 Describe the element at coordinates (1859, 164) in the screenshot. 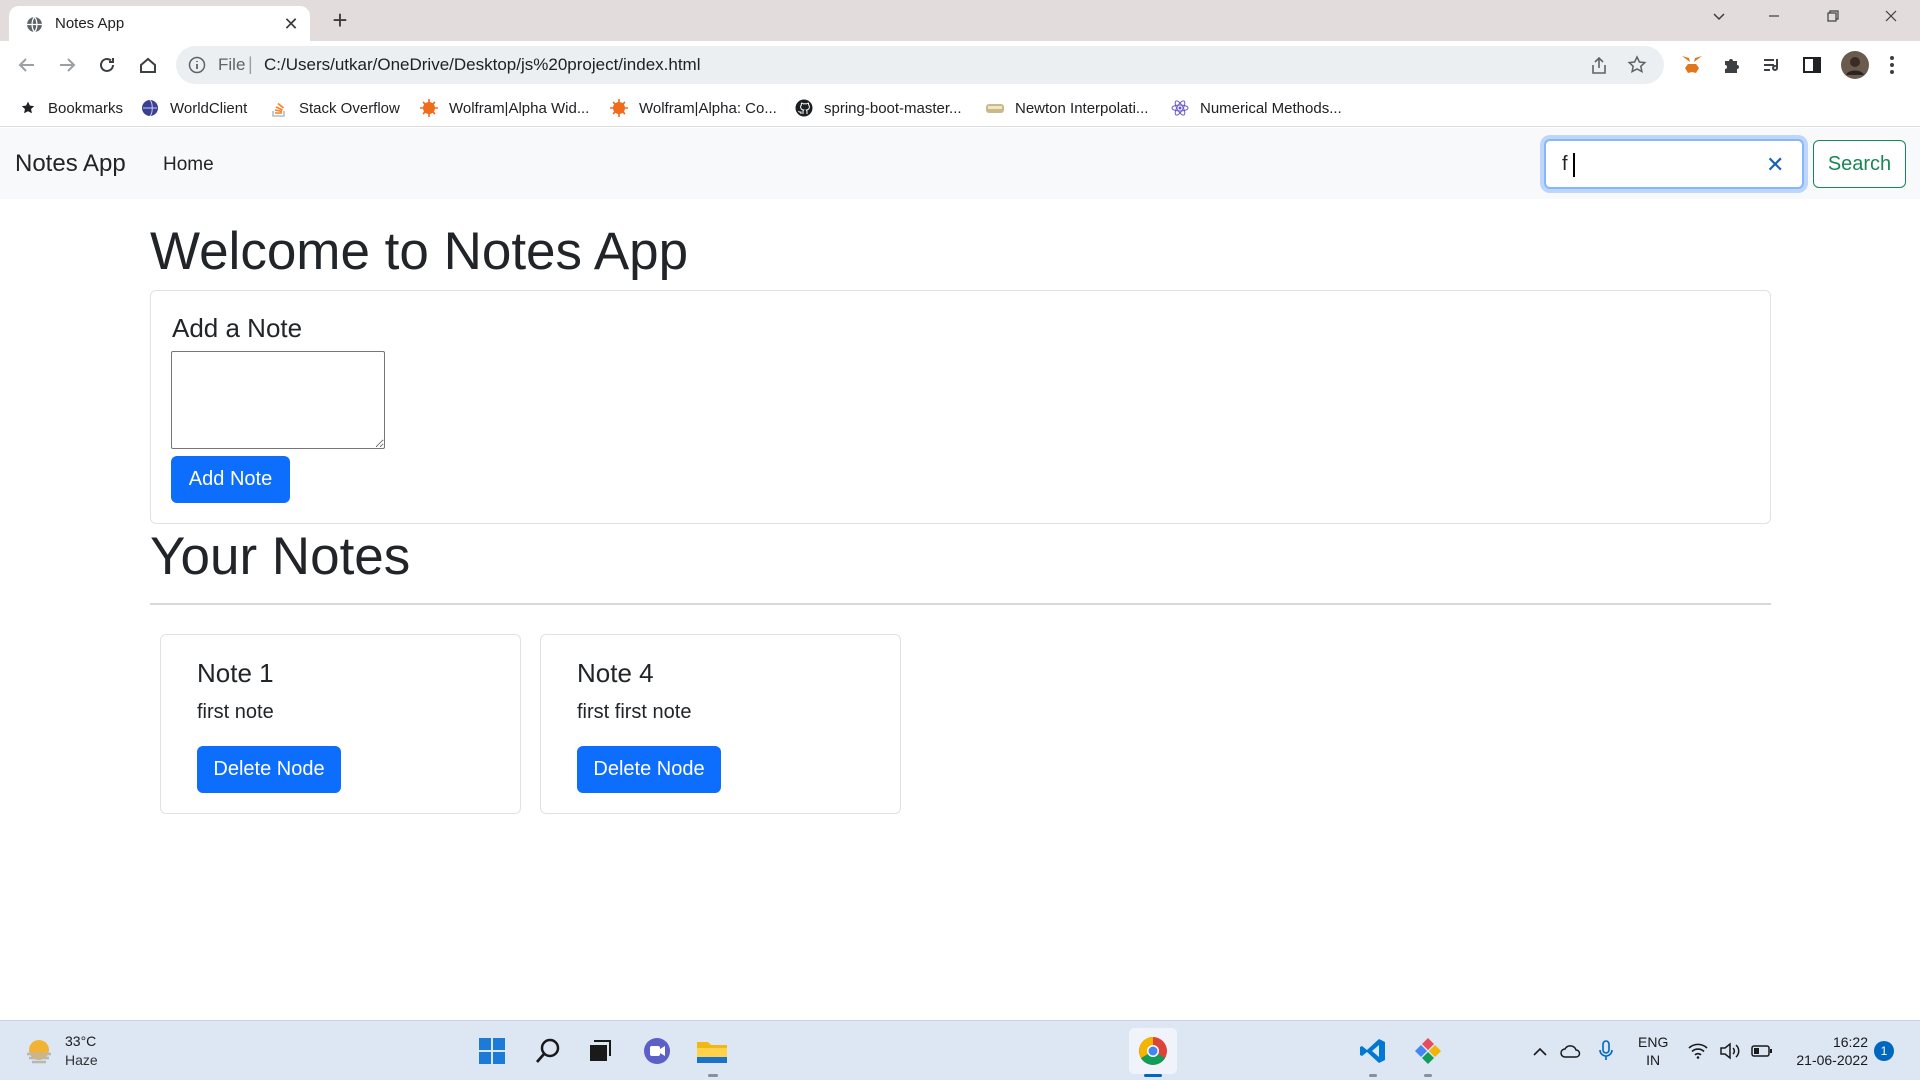

I see `search-button: Search` at that location.